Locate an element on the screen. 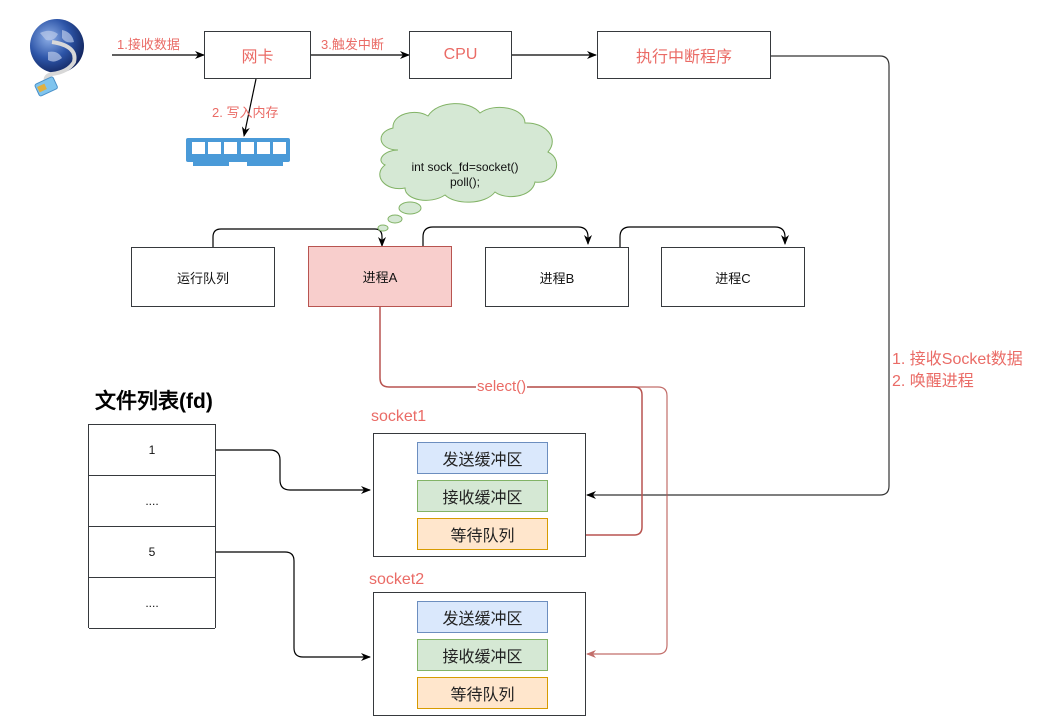 This screenshot has height=726, width=1046. step2-label: 2. 写入内存 is located at coordinates (245, 112).